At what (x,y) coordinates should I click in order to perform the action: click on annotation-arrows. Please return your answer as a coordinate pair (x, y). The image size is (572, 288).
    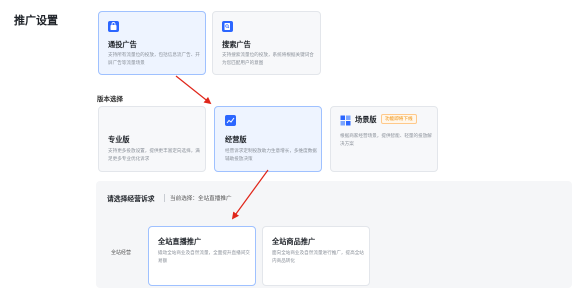
    Looking at the image, I should click on (222, 147).